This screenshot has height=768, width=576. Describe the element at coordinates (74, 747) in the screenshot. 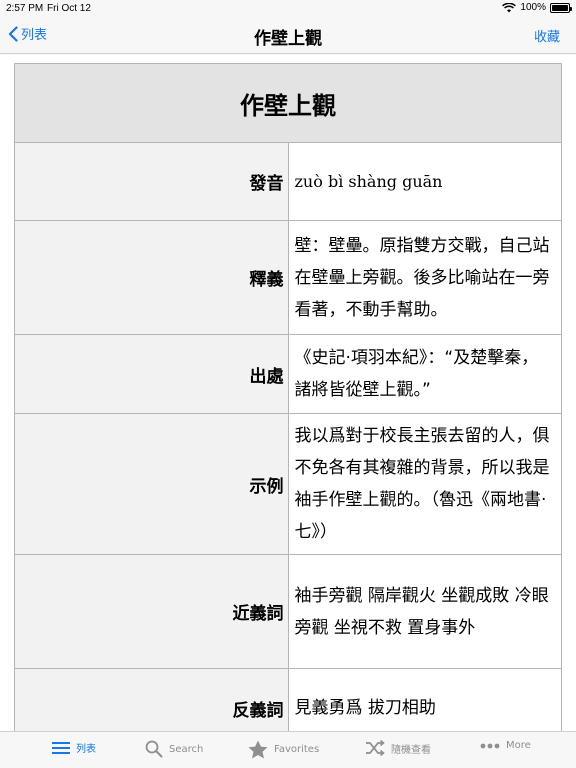

I see `tab-list: 列表` at that location.